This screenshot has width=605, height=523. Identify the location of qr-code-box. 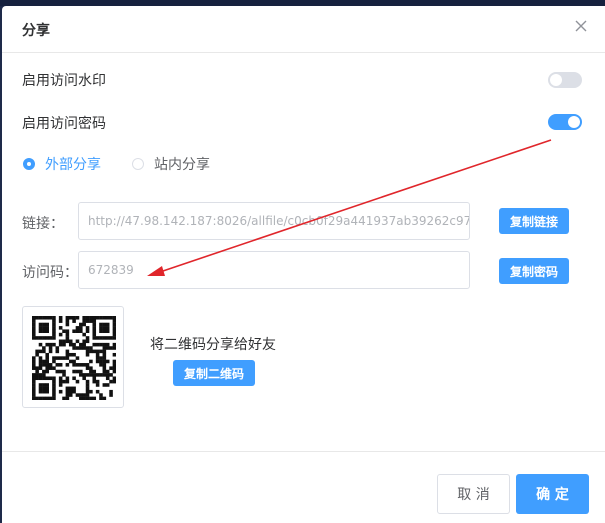
(73, 357).